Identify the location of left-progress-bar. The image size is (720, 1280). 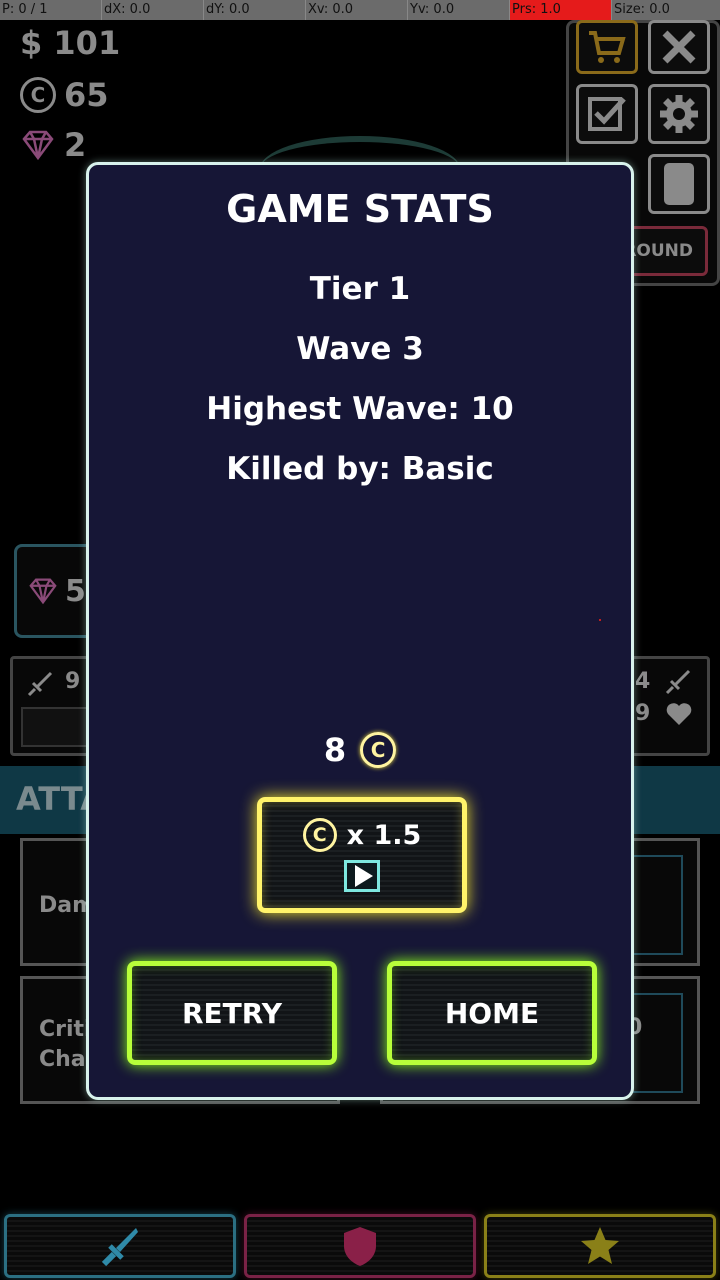
(58, 727).